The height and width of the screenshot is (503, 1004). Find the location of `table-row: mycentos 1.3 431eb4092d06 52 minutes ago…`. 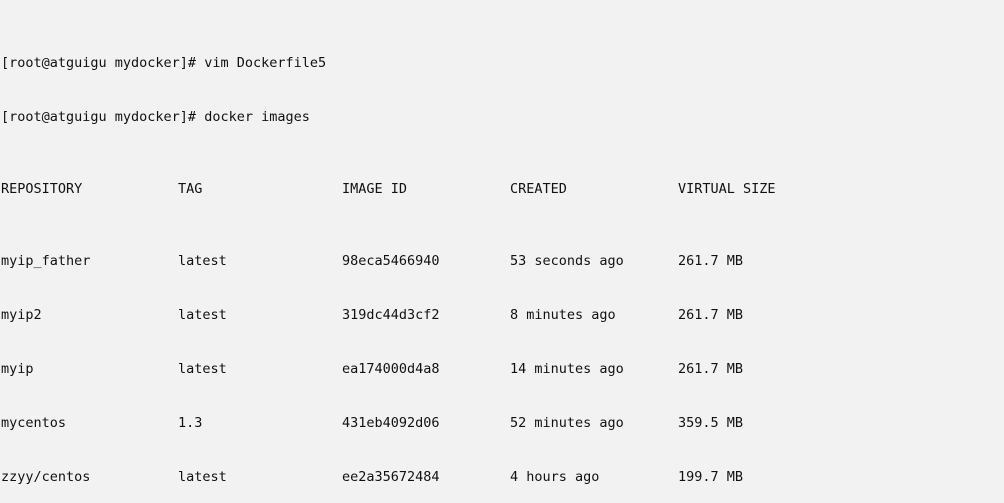

table-row: mycentos 1.3 431eb4092d06 52 minutes ago… is located at coordinates (502, 423).